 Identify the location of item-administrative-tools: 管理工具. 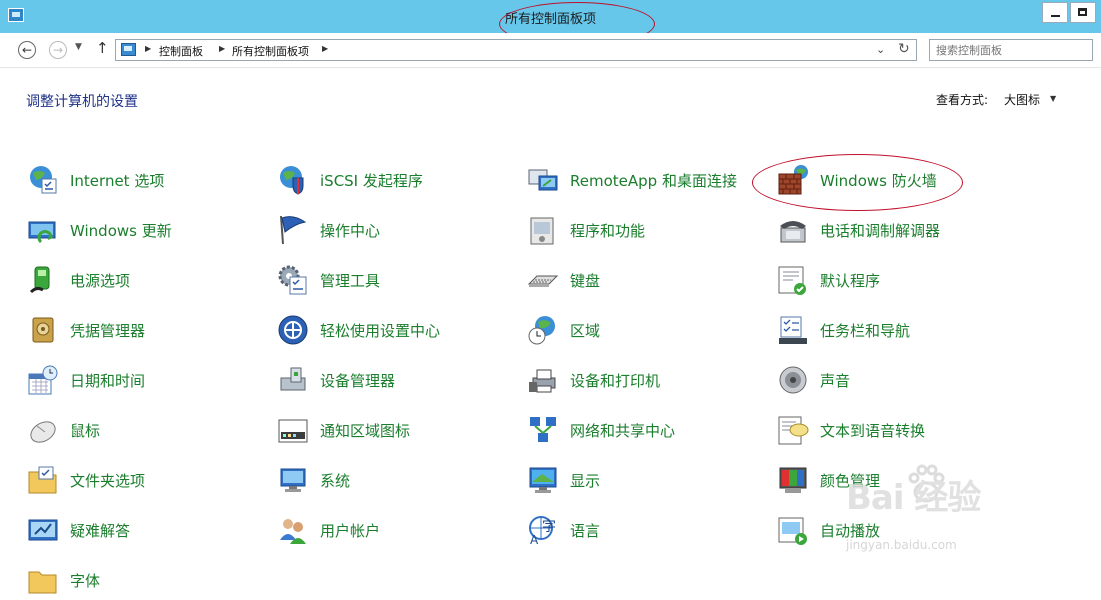
(397, 280).